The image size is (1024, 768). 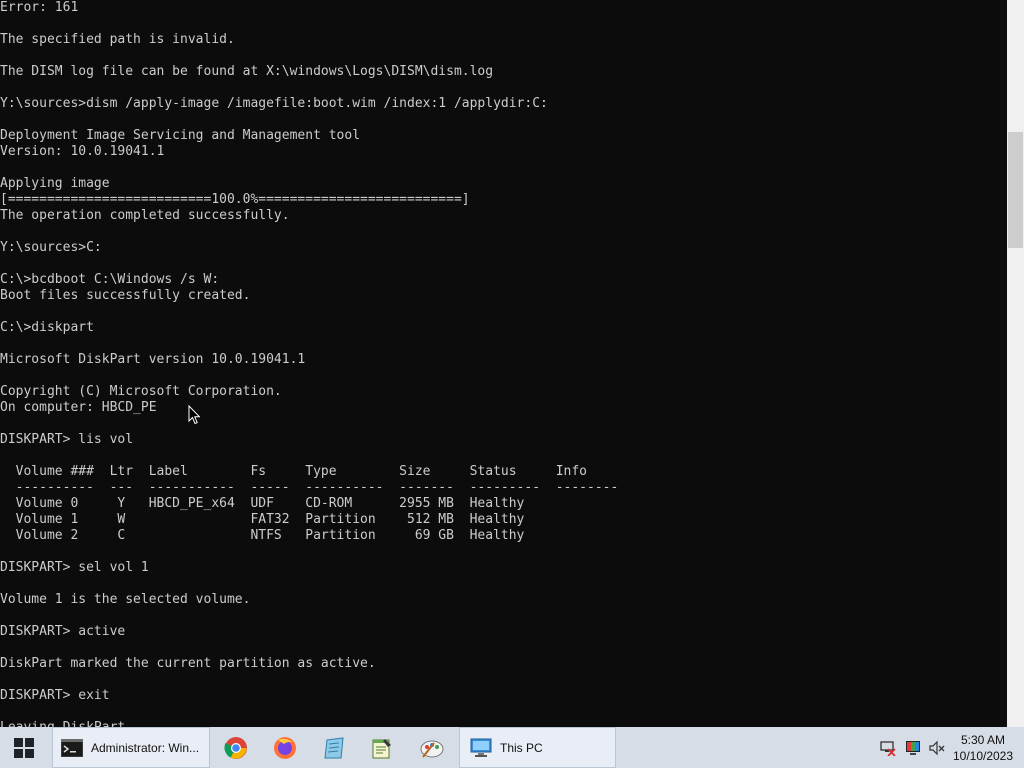 I want to click on taskbar-item-firefox, so click(x=285, y=747).